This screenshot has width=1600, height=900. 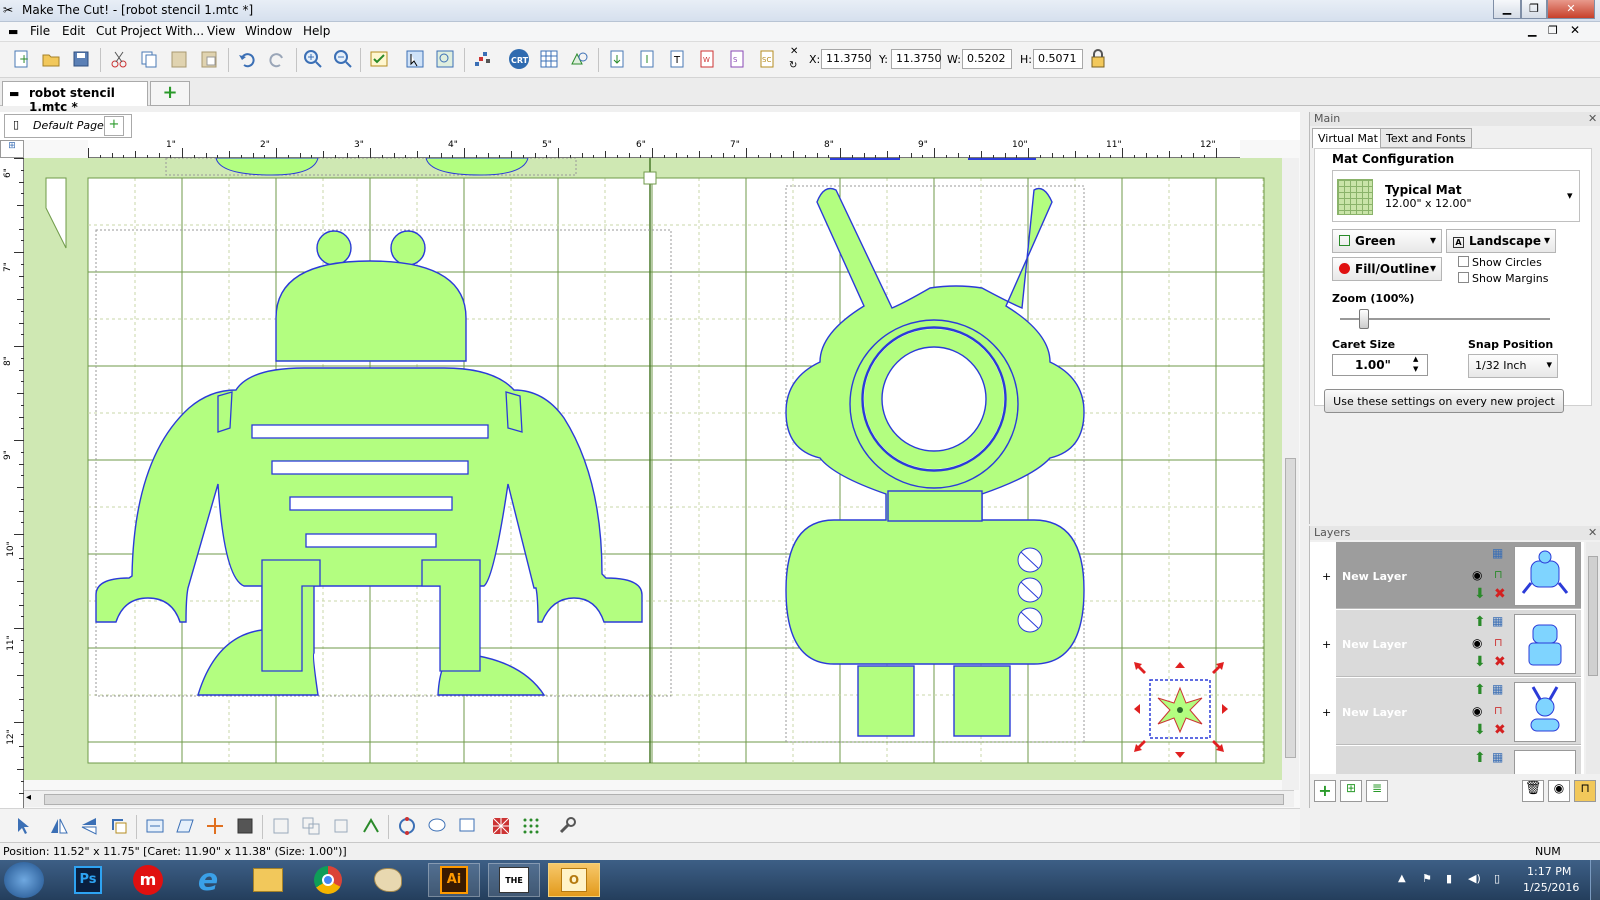 I want to click on menu-view: View, so click(x=221, y=31).